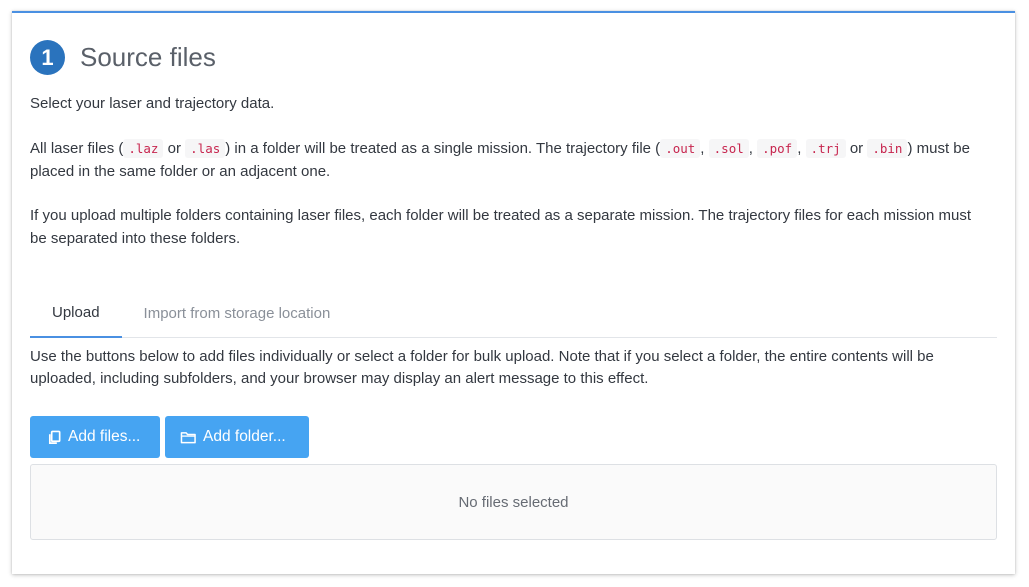 The width and height of the screenshot is (1029, 587). Describe the element at coordinates (76, 314) in the screenshot. I see `tab-upload: Upload` at that location.